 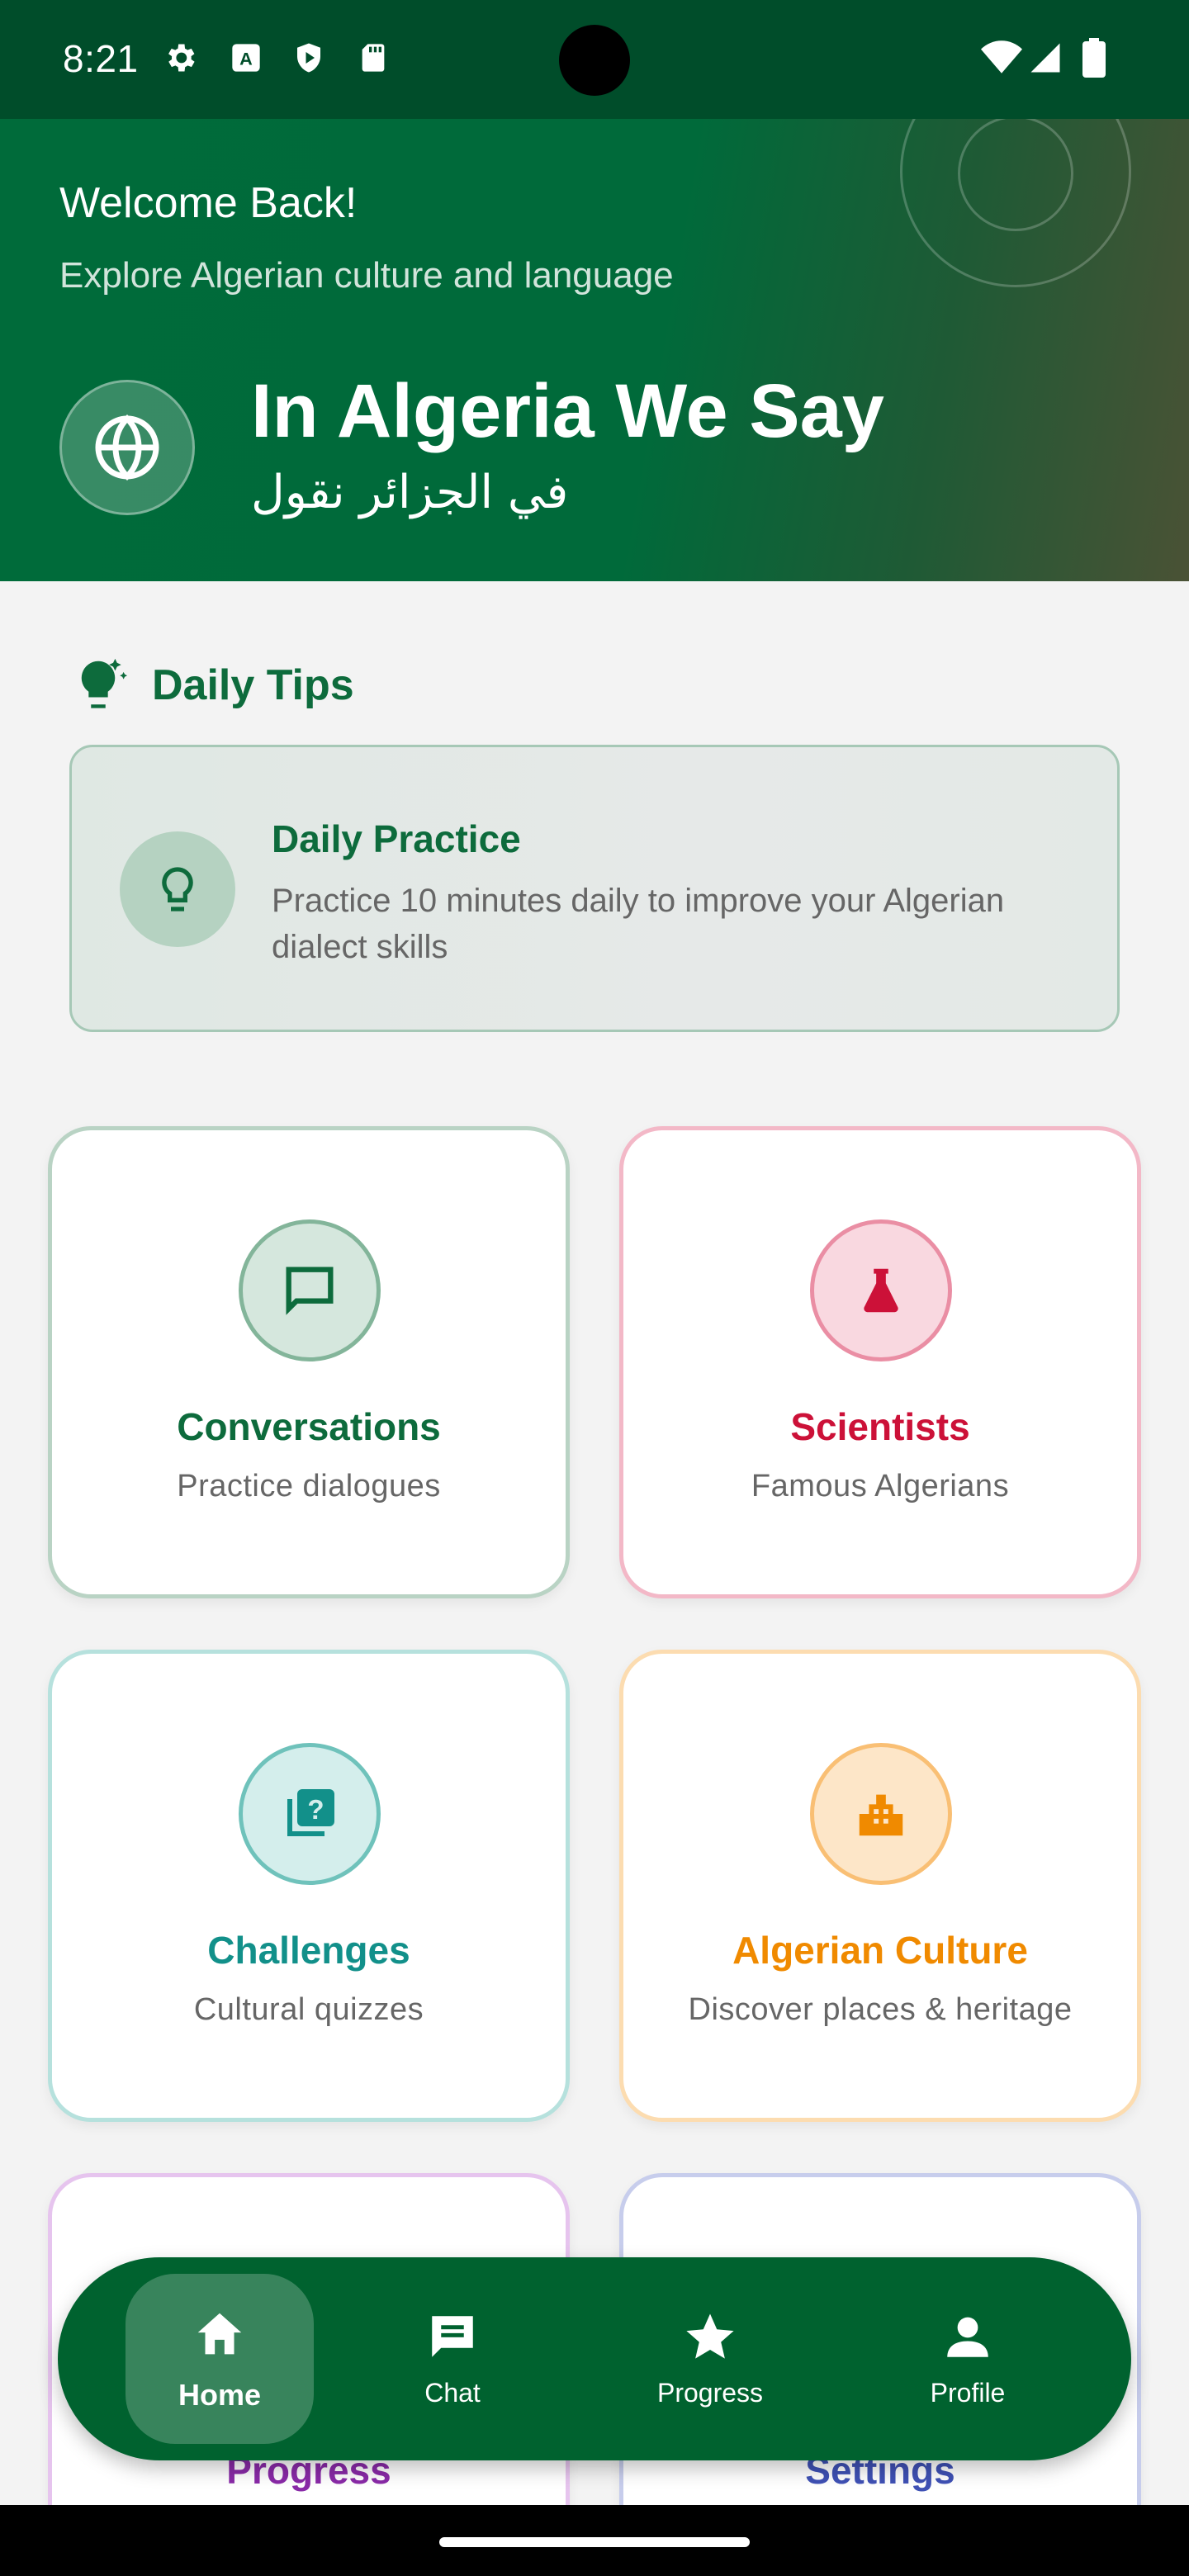 I want to click on flask-icon, so click(x=881, y=1290).